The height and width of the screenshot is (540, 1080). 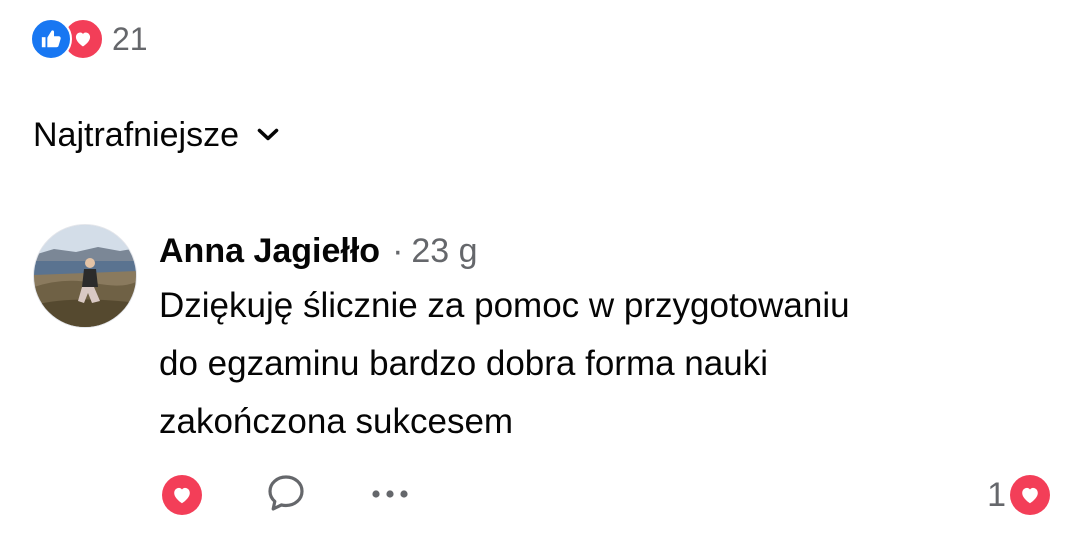 What do you see at coordinates (89, 39) in the screenshot?
I see `reactions-summary: 21` at bounding box center [89, 39].